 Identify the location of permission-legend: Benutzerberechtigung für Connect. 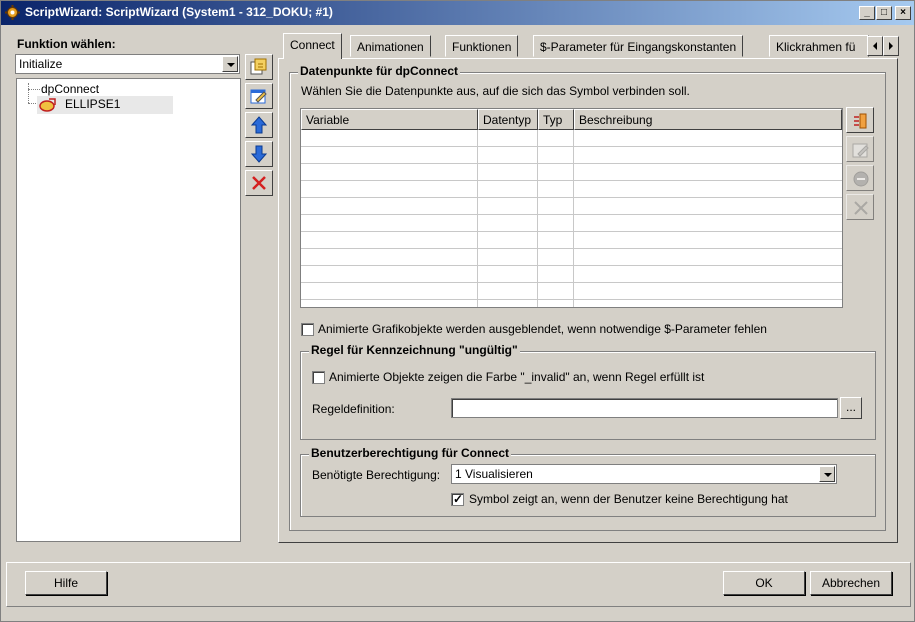
(410, 453).